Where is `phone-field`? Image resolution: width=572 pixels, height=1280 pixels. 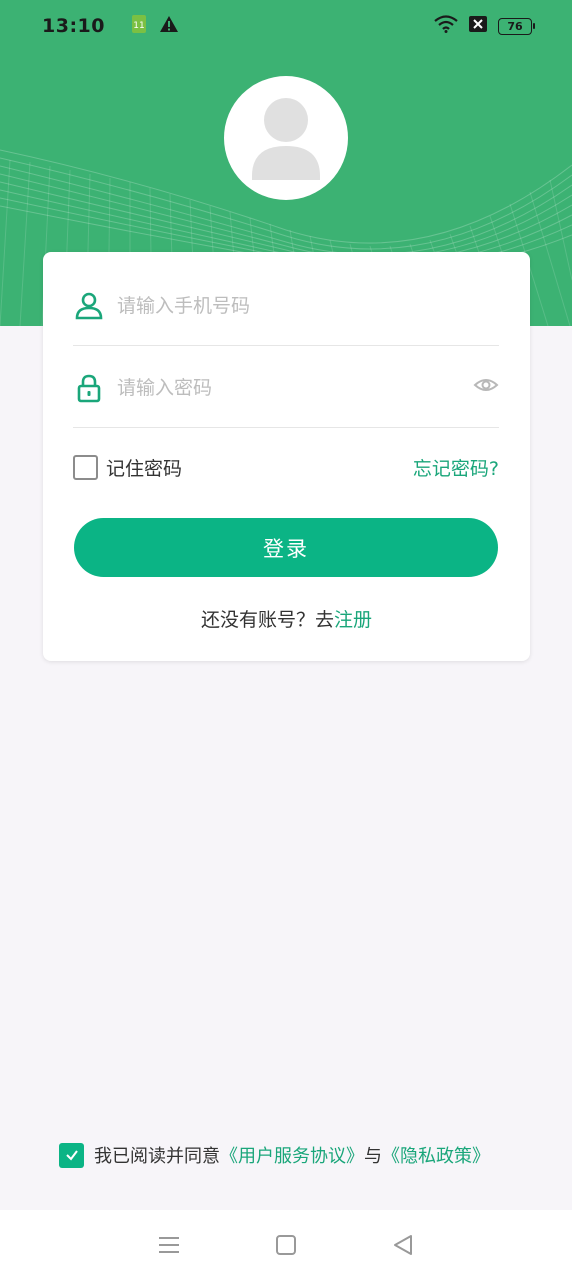
phone-field is located at coordinates (286, 306).